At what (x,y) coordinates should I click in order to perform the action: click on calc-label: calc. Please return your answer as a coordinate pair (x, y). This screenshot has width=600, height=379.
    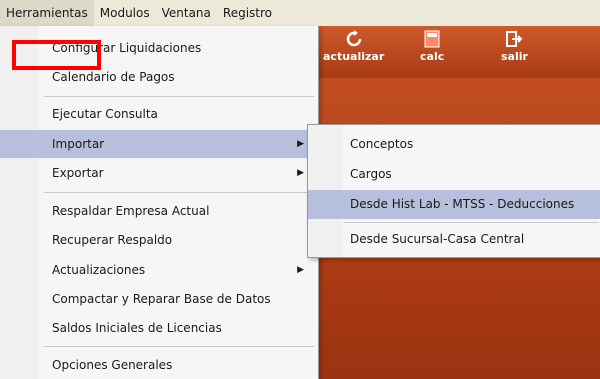
    Looking at the image, I should click on (432, 56).